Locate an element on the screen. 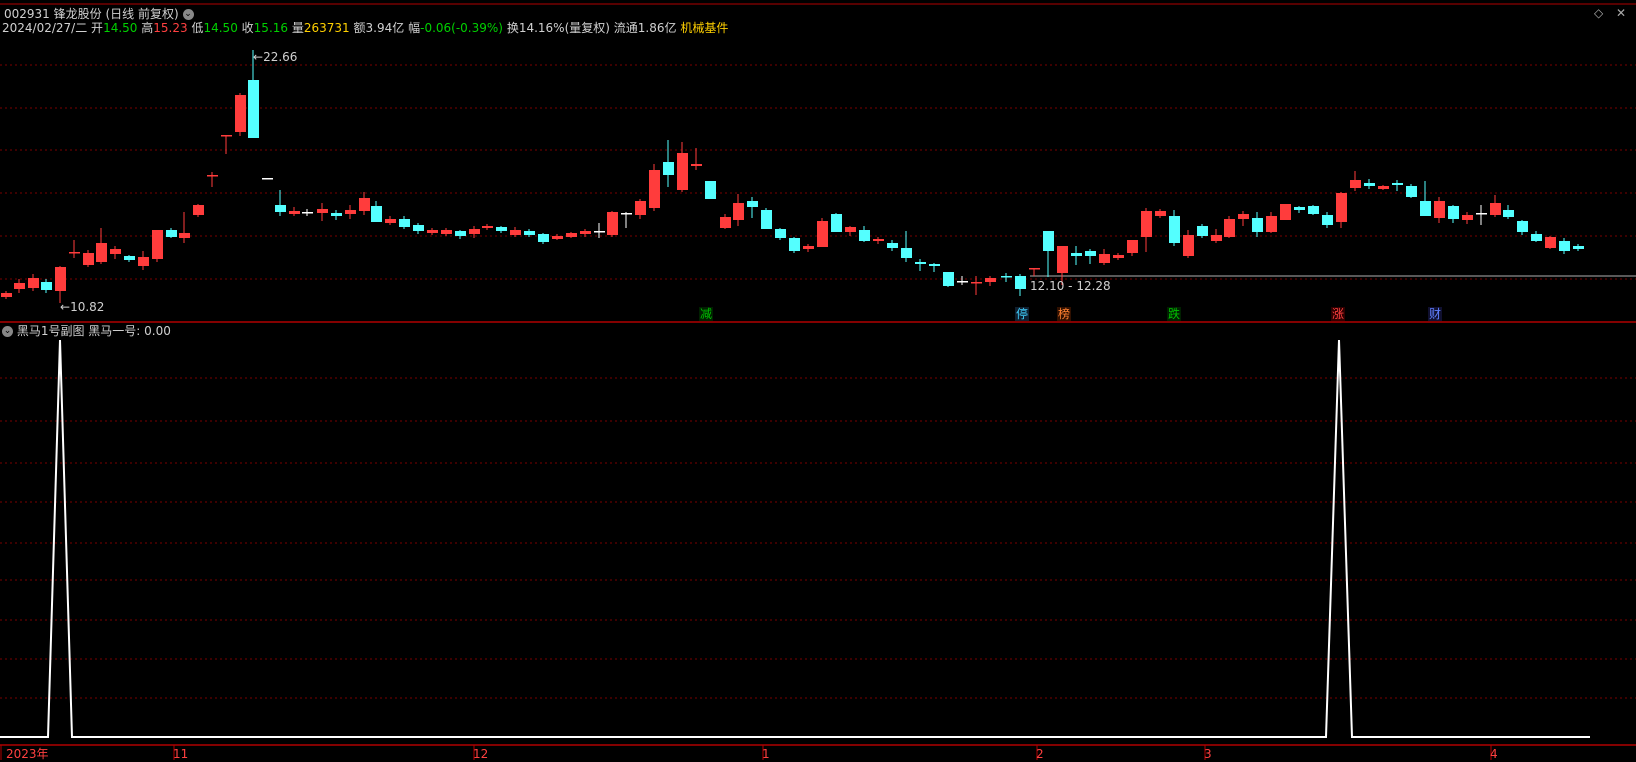 This screenshot has width=1636, height=762. turnover-value: 换14.16%(量复权) is located at coordinates (558, 28).